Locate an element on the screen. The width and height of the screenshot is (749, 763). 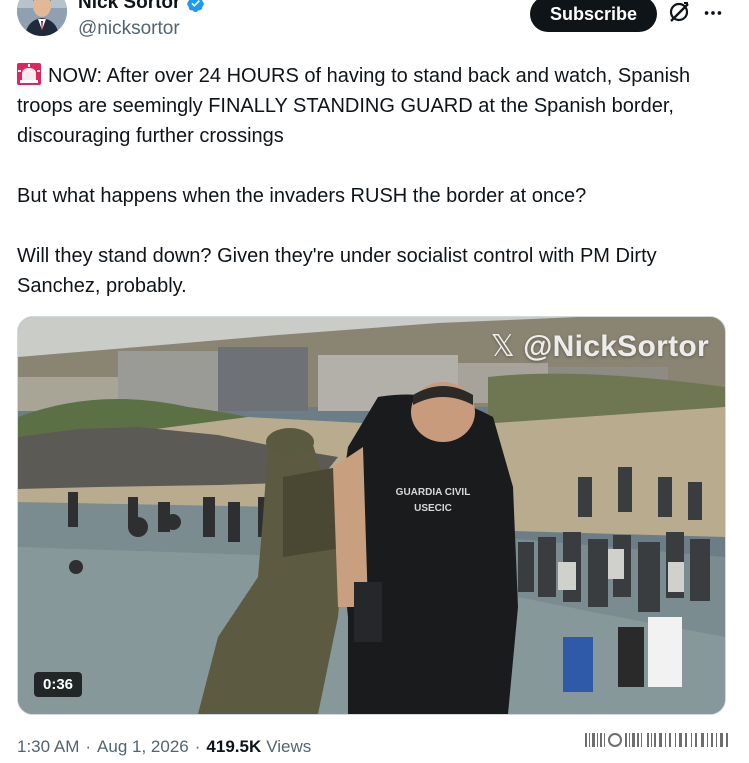
video-watermark: 𝕏 @NickSortor is located at coordinates (600, 346).